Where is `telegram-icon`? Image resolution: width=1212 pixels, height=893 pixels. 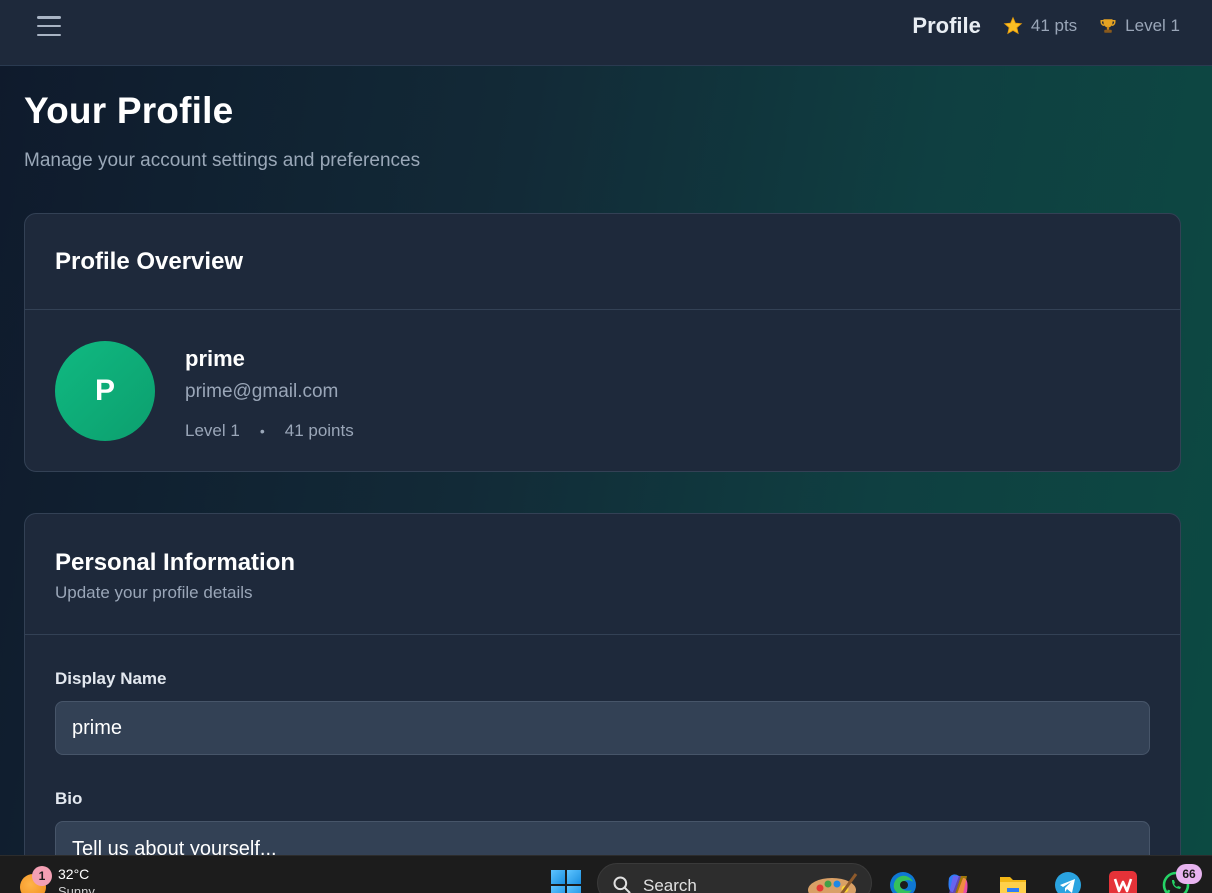
telegram-icon is located at coordinates (1068, 881).